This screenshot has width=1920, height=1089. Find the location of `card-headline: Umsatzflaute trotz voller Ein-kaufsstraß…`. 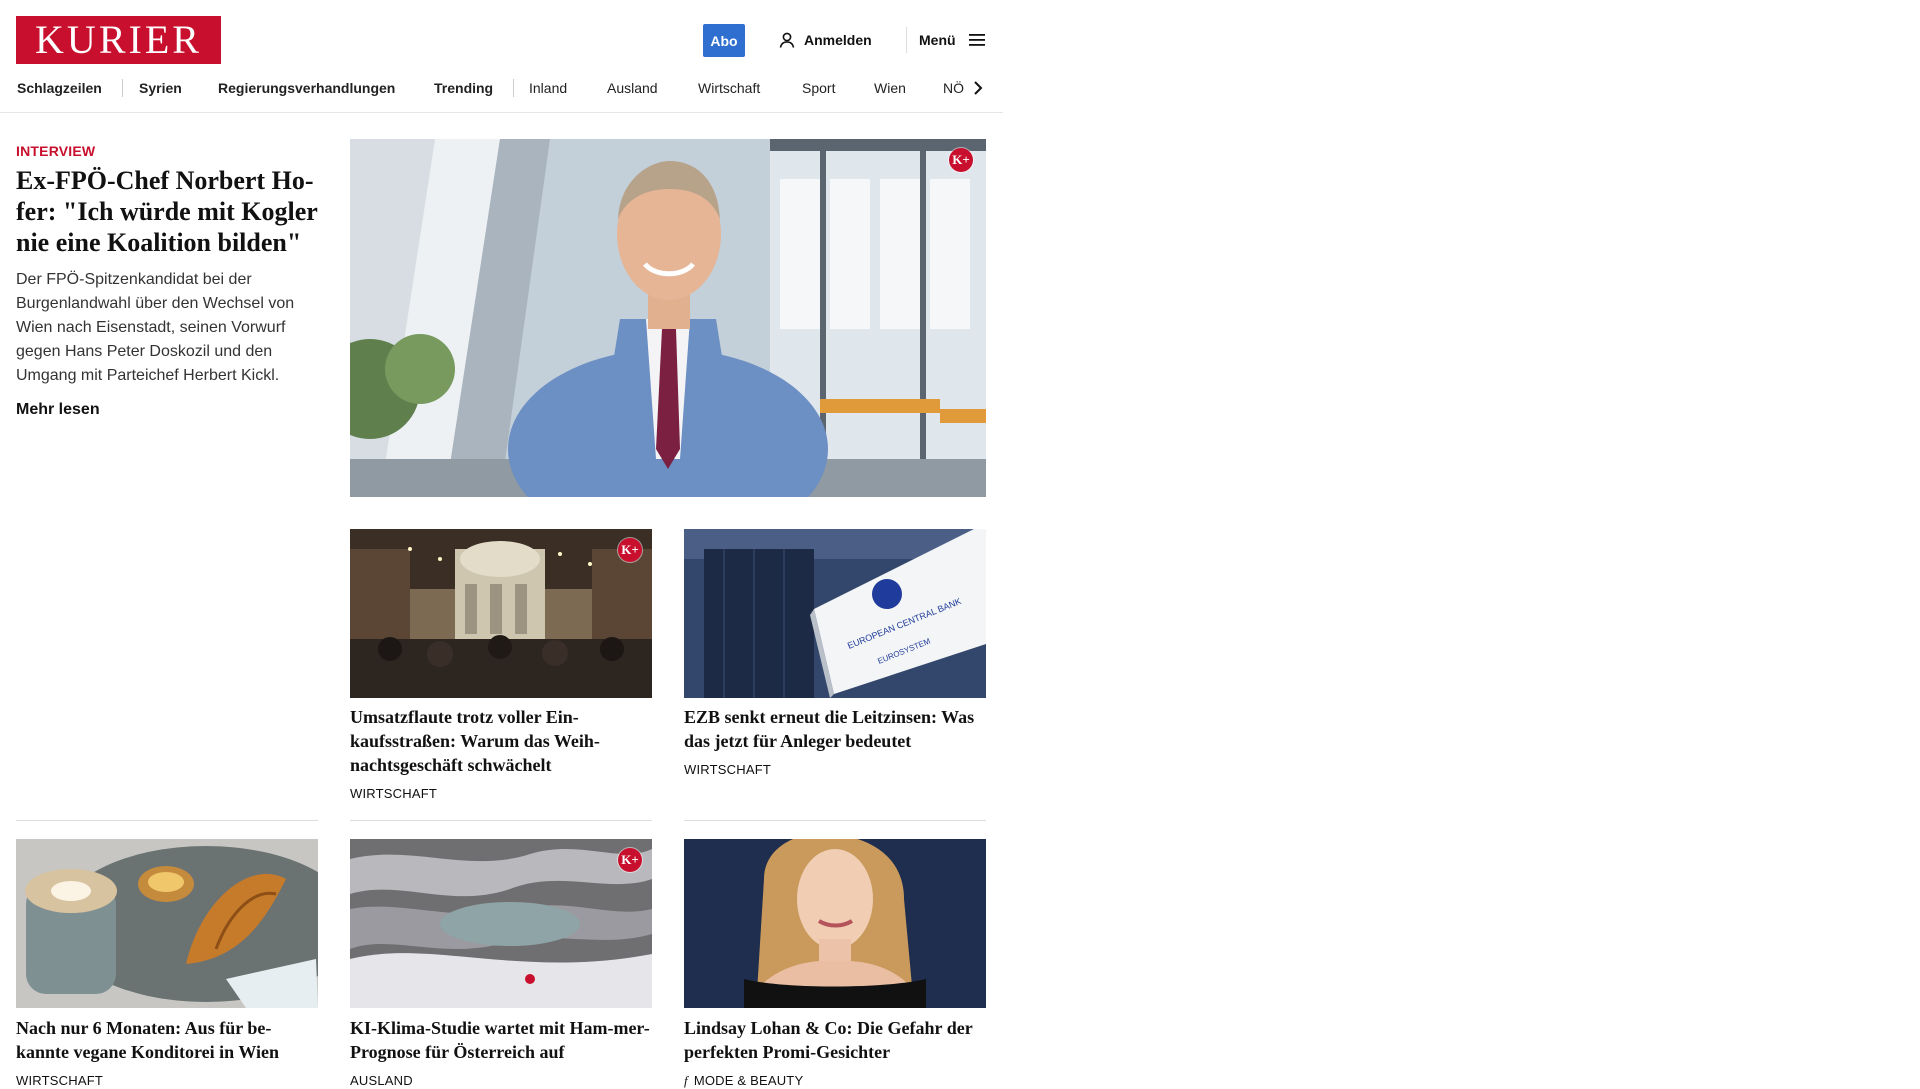

card-headline: Umsatzflaute trotz voller Ein-kaufsstraß… is located at coordinates (501, 741).